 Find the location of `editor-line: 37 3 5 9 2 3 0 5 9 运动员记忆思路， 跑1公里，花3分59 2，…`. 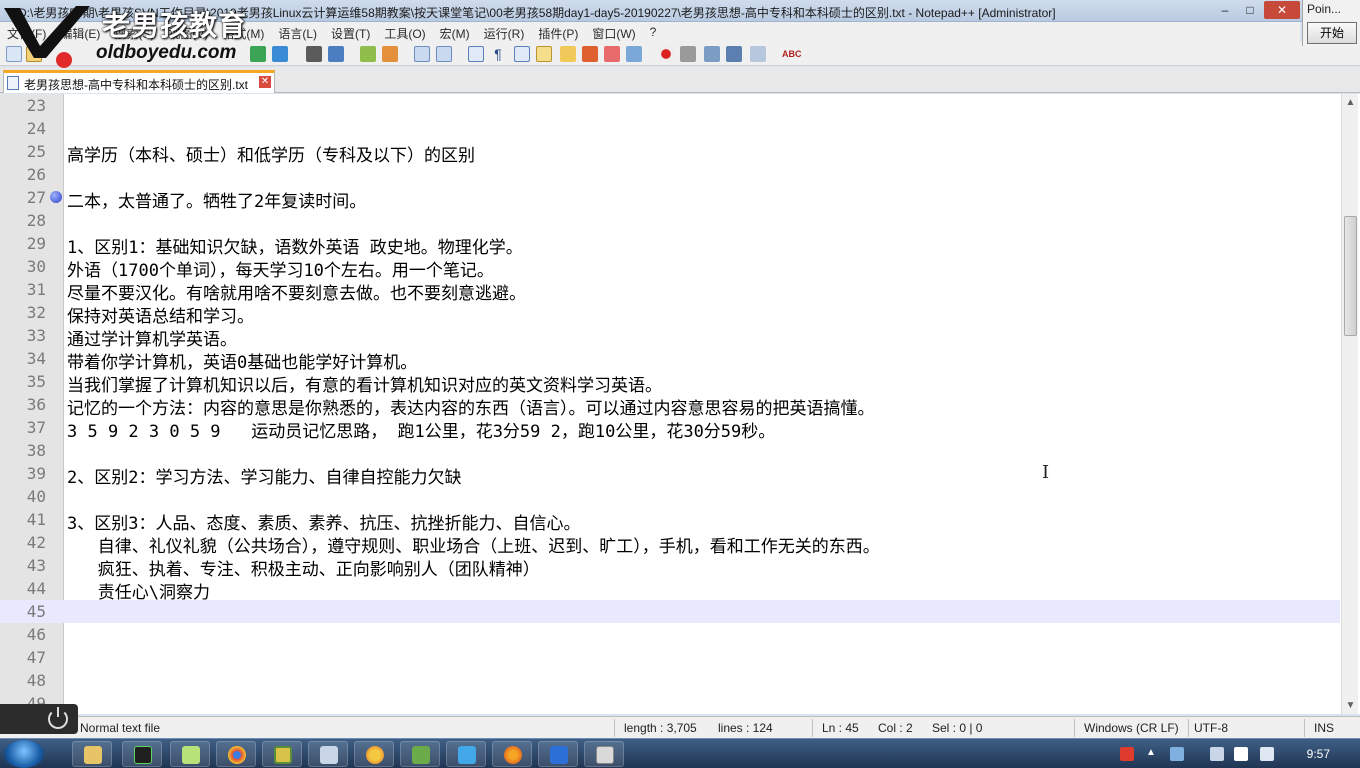

editor-line: 37 3 5 9 2 3 0 5 9 运动员记忆思路， 跑1公里，花3分59 2，… is located at coordinates (670, 429).